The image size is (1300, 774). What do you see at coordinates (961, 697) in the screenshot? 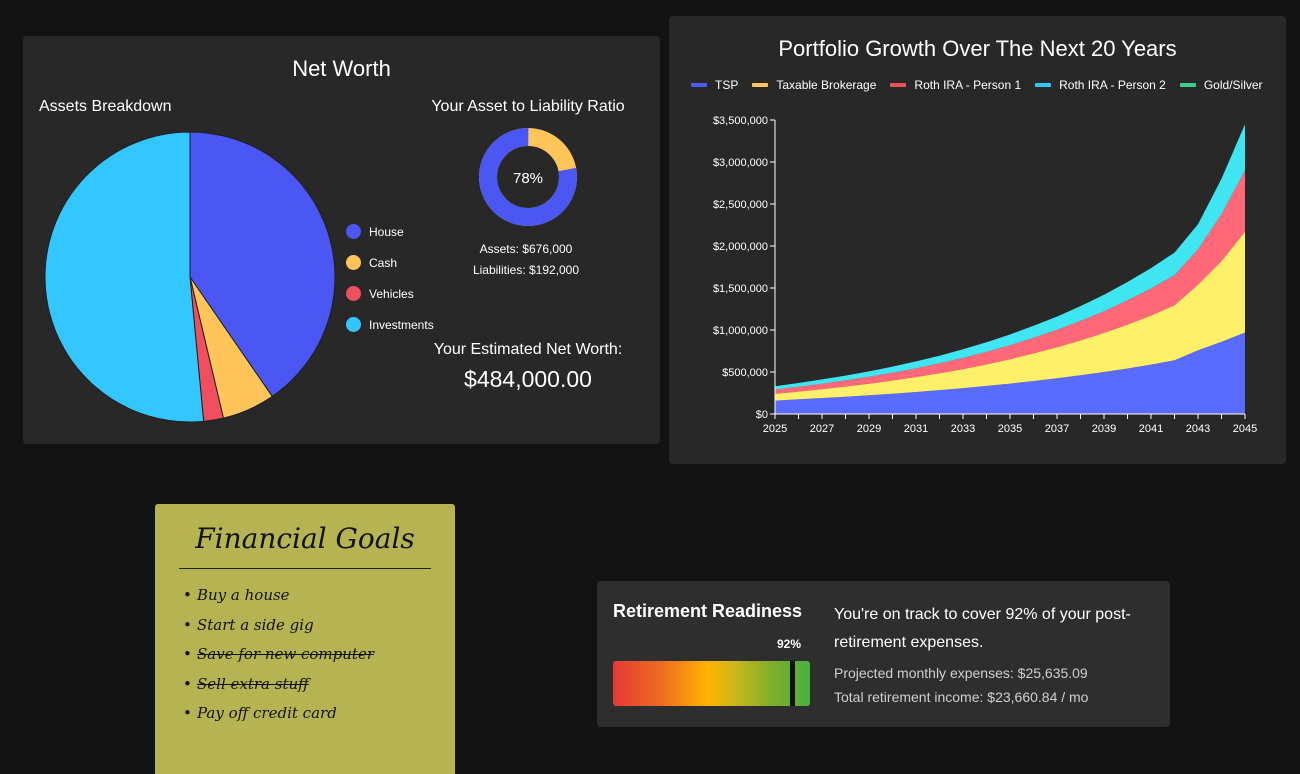
I see `retirement-income: Total retirement income: $23,660.84 / mo` at bounding box center [961, 697].